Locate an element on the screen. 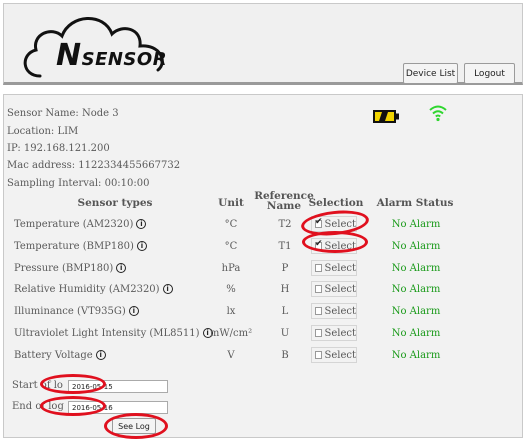 This screenshot has height=441, width=527. header-reference-name: Reference Name is located at coordinates (284, 201).